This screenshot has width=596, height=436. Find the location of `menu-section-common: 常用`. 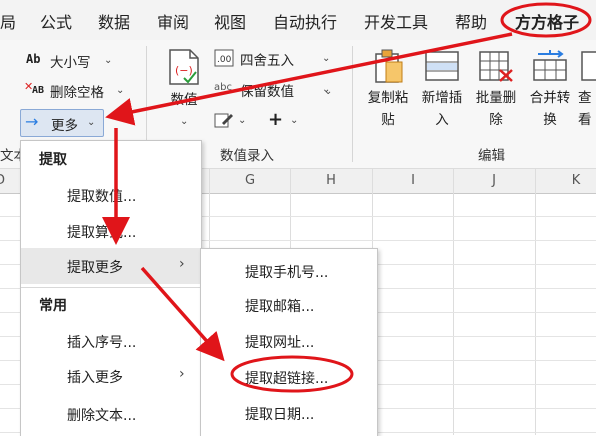

menu-section-common: 常用 is located at coordinates (53, 306).